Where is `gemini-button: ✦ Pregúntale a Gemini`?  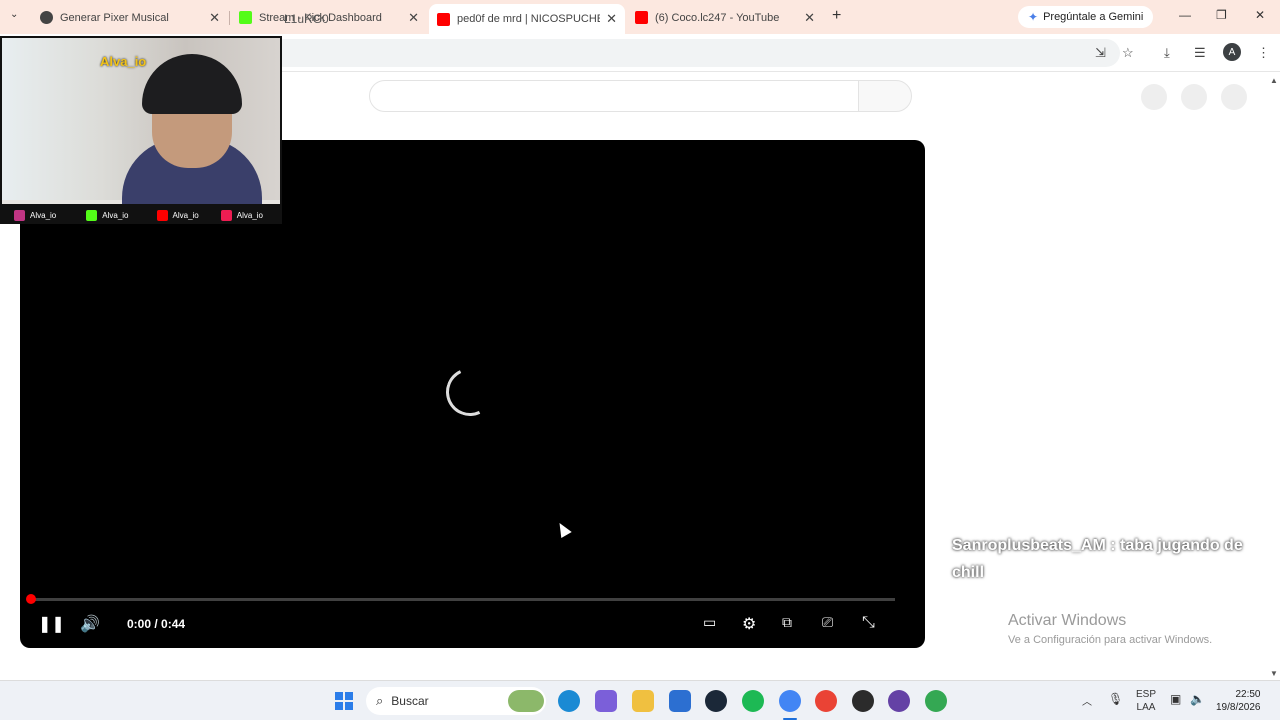 gemini-button: ✦ Pregúntale a Gemini is located at coordinates (1086, 17).